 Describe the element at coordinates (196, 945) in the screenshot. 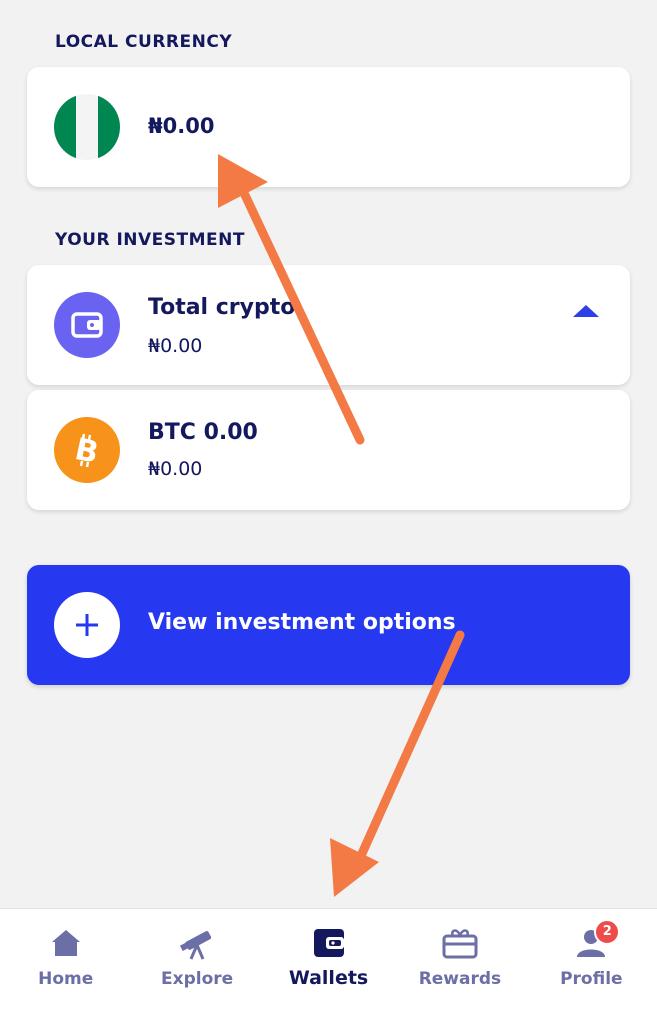

I see `telescope-icon` at that location.